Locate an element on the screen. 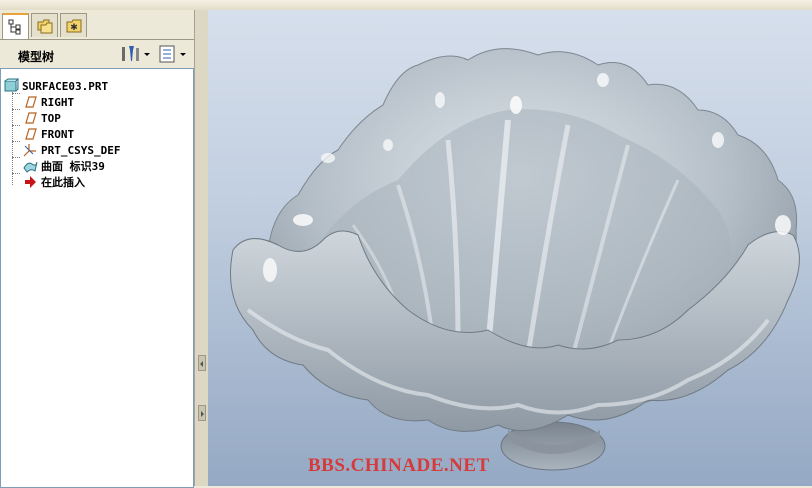 Image resolution: width=812 pixels, height=488 pixels. settings-dropdown-button is located at coordinates (136, 54).